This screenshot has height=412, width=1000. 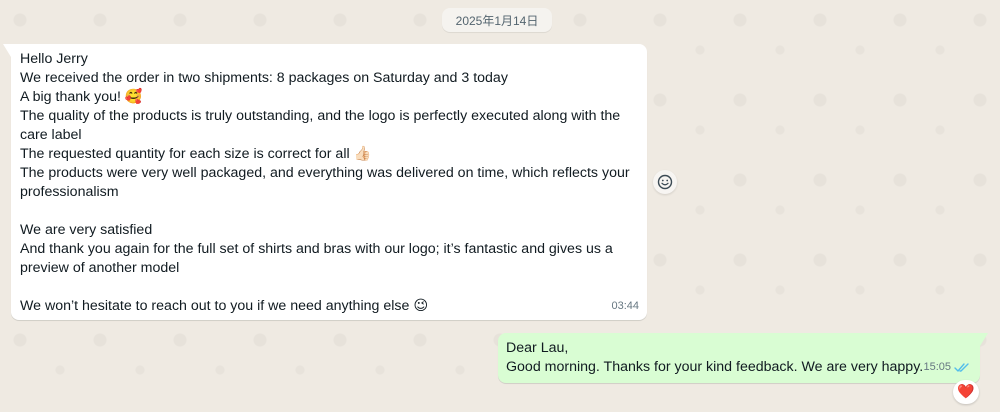 What do you see at coordinates (51, 135) in the screenshot?
I see `message-line: care label` at bounding box center [51, 135].